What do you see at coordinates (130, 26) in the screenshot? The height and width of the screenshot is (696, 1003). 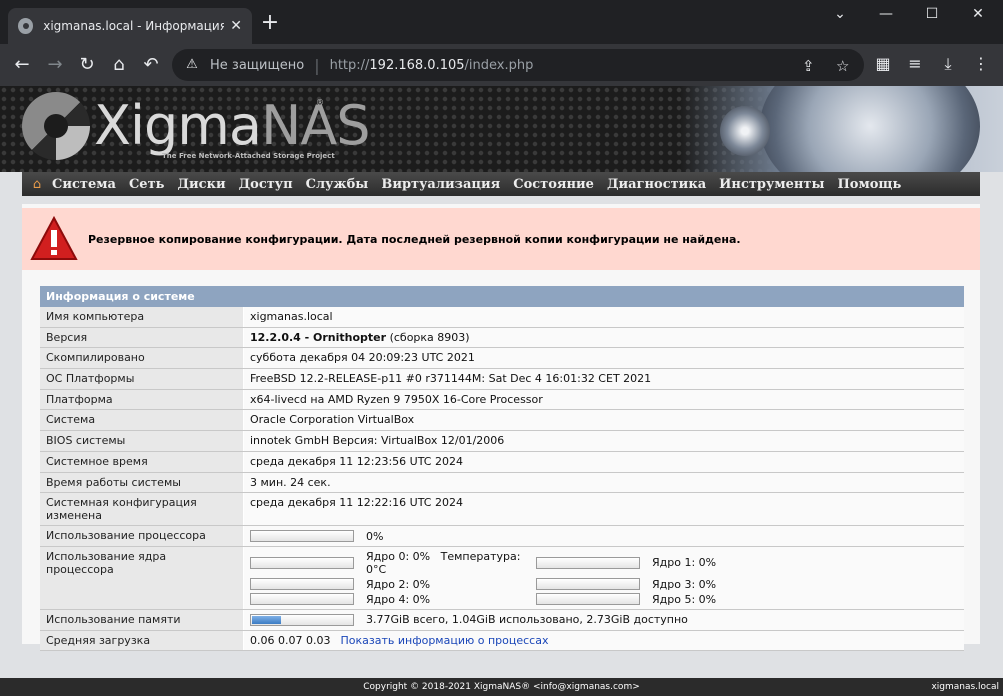 I see `browser-tab: xigmanas.local - Информация о сис ✕` at bounding box center [130, 26].